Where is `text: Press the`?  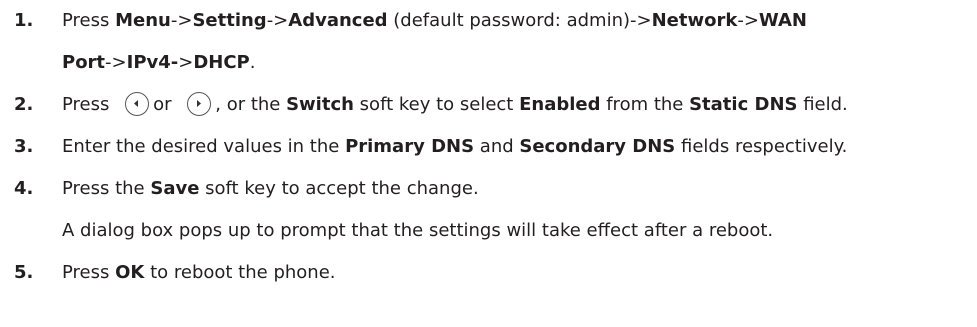
text: Press the is located at coordinates (106, 188).